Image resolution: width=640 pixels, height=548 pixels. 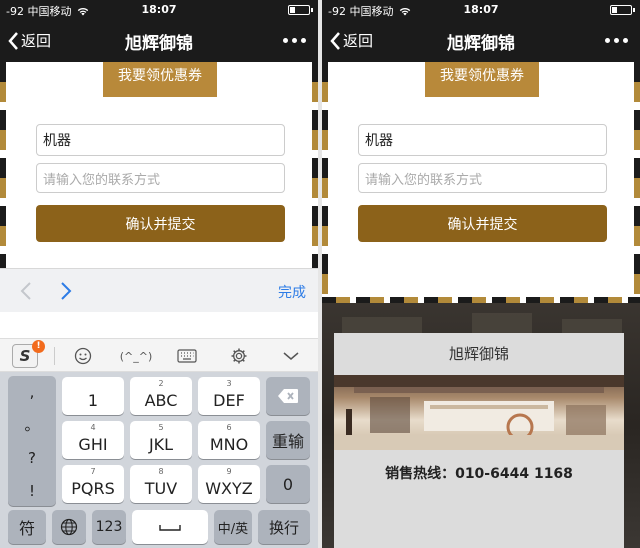 I want to click on globe-icon, so click(x=69, y=527).